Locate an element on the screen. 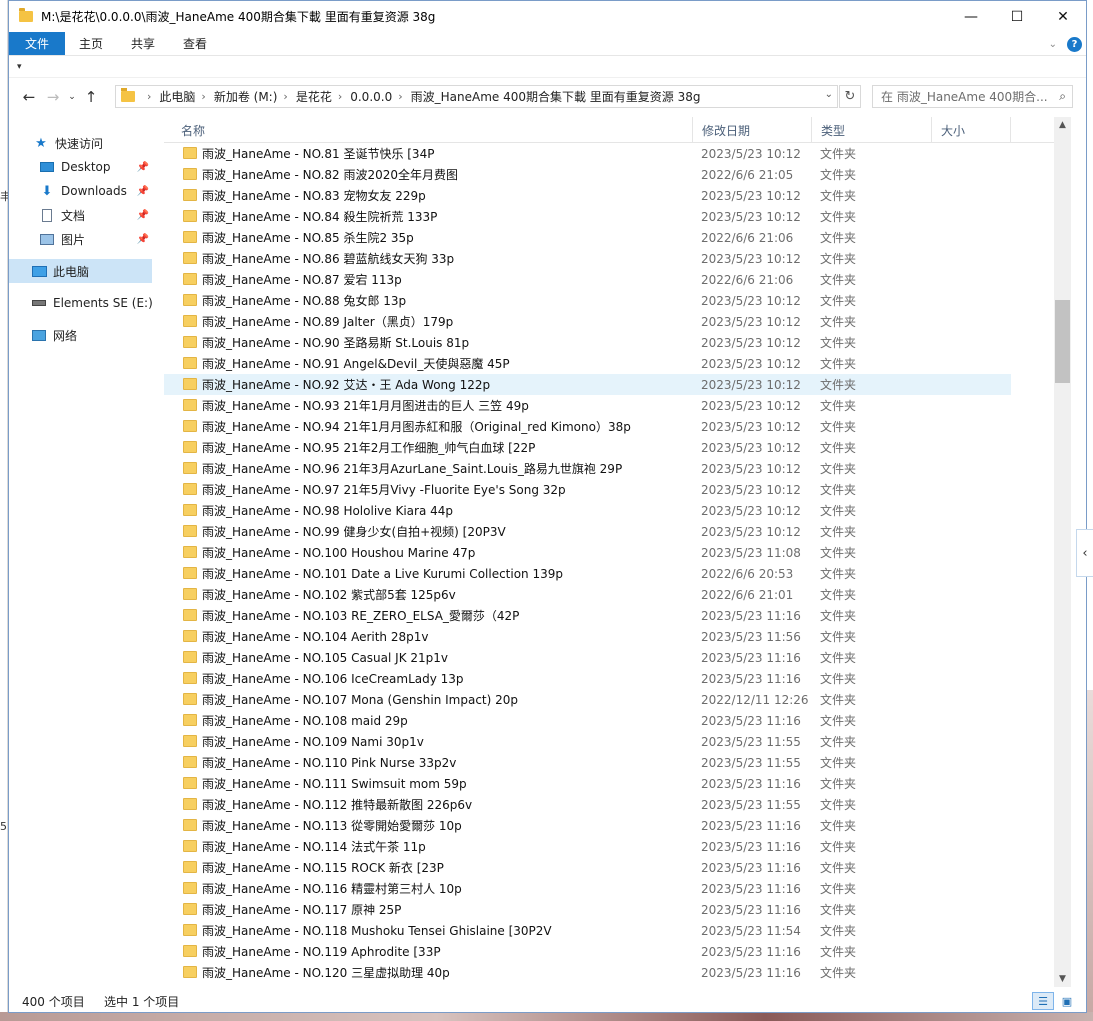 The width and height of the screenshot is (1093, 1021). file-name: 雨波_HaneAme - NO.100 Houshou Marine 47p is located at coordinates (338, 552).